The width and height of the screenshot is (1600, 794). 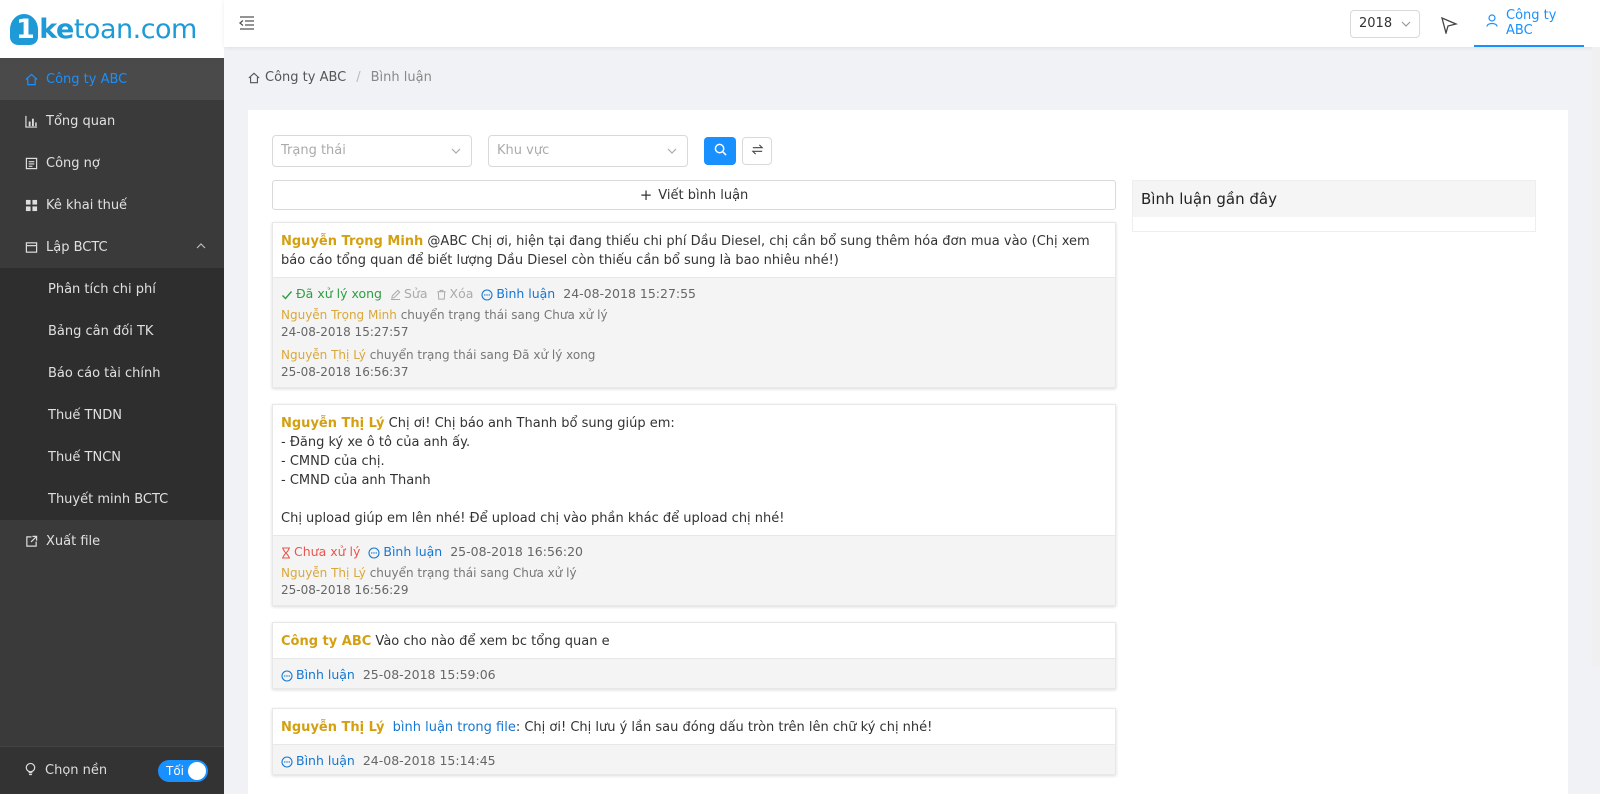 I want to click on filter-bar: Trạng thái Khu vực, so click(x=522, y=151).